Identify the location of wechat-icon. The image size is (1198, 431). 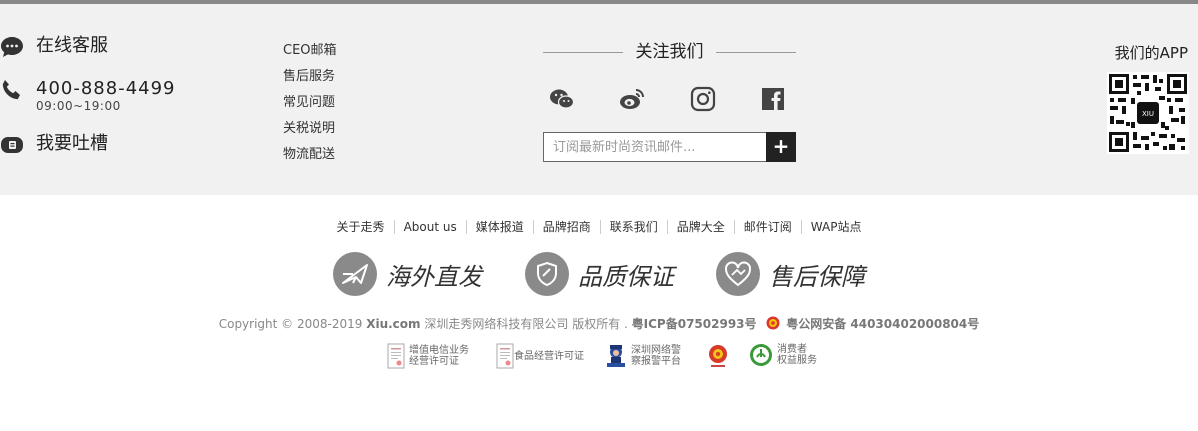
(562, 99).